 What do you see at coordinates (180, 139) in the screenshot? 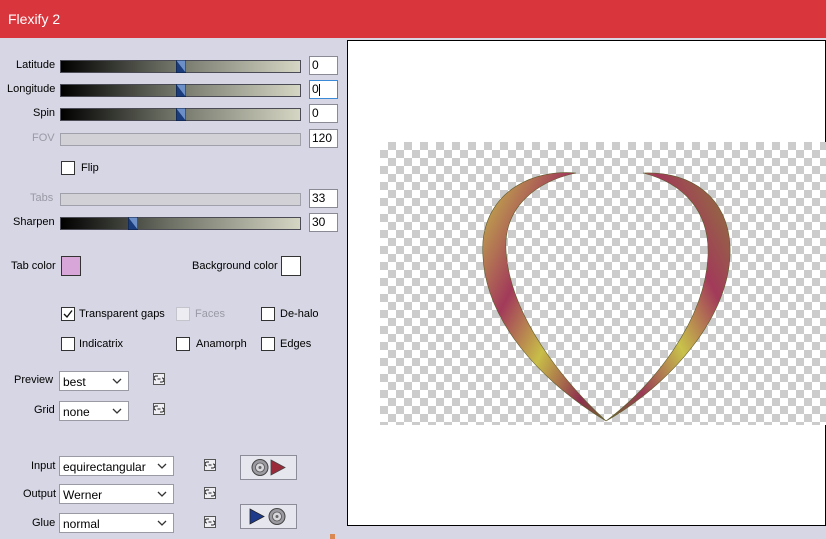
I see `fov-slider` at bounding box center [180, 139].